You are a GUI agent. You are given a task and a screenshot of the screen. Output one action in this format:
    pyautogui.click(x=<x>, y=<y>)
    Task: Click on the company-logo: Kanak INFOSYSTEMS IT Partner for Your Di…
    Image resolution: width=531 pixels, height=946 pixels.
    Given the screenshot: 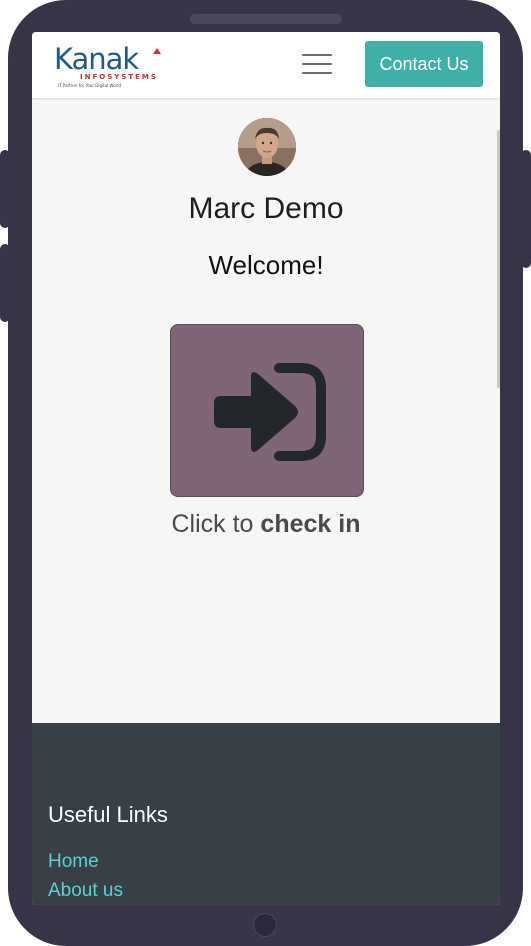 What is the action you would take?
    pyautogui.click(x=106, y=66)
    